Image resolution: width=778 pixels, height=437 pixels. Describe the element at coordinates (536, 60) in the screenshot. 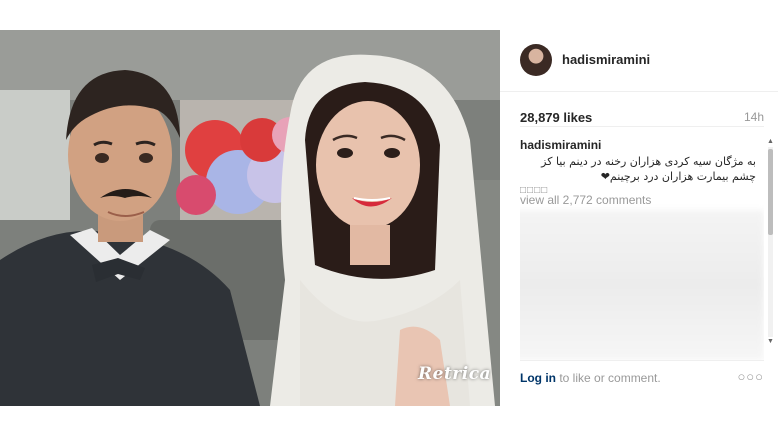

I see `profile-avatar` at that location.